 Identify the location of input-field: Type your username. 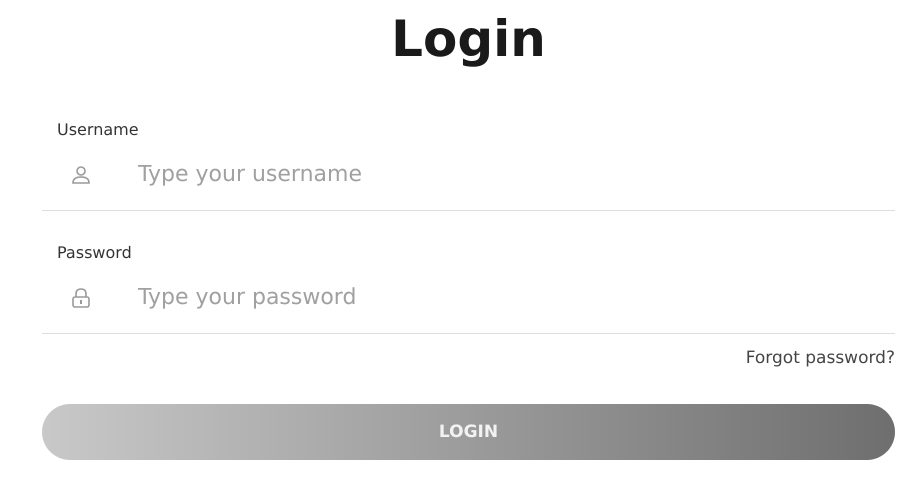
(515, 174).